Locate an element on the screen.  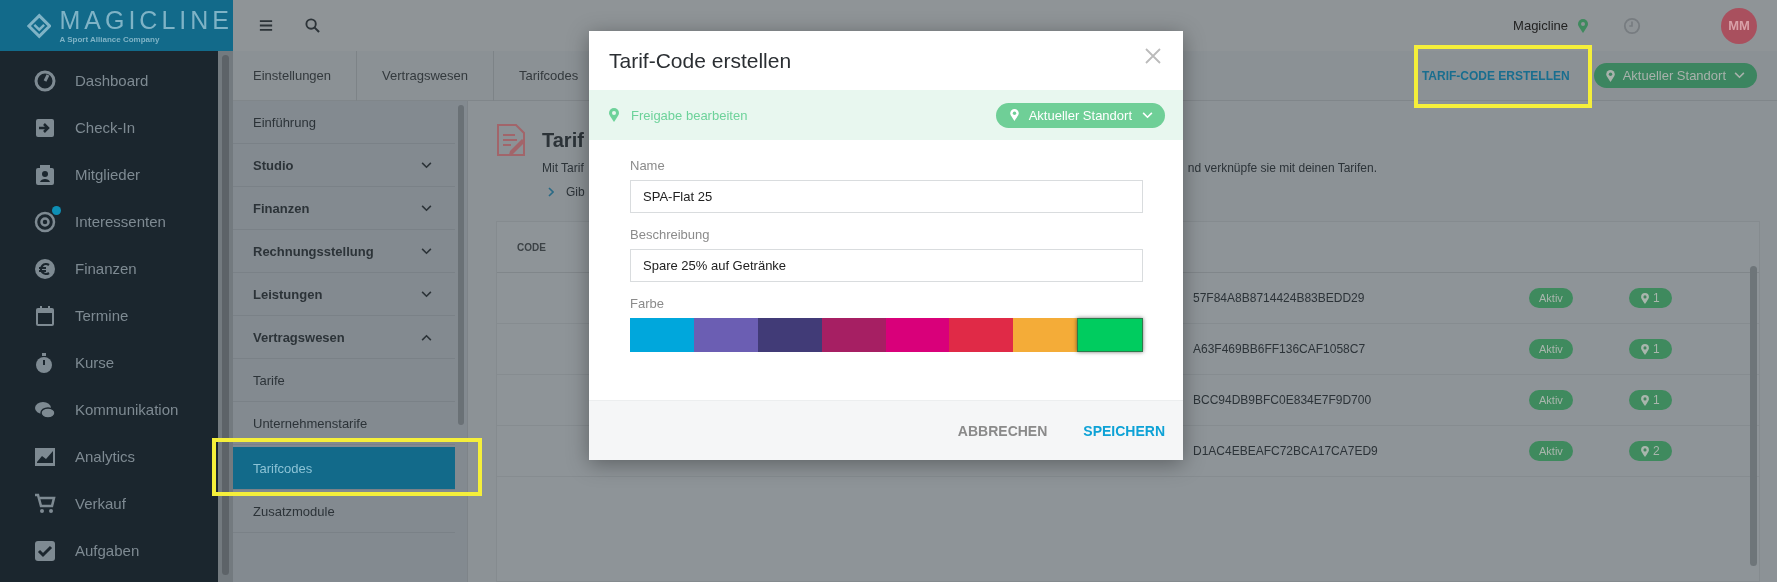
location-name: Magicline is located at coordinates (1540, 25).